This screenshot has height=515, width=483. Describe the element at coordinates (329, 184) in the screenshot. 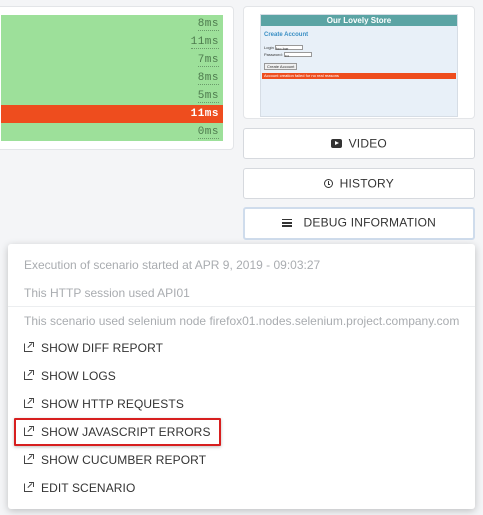

I see `history-clock-icon` at that location.